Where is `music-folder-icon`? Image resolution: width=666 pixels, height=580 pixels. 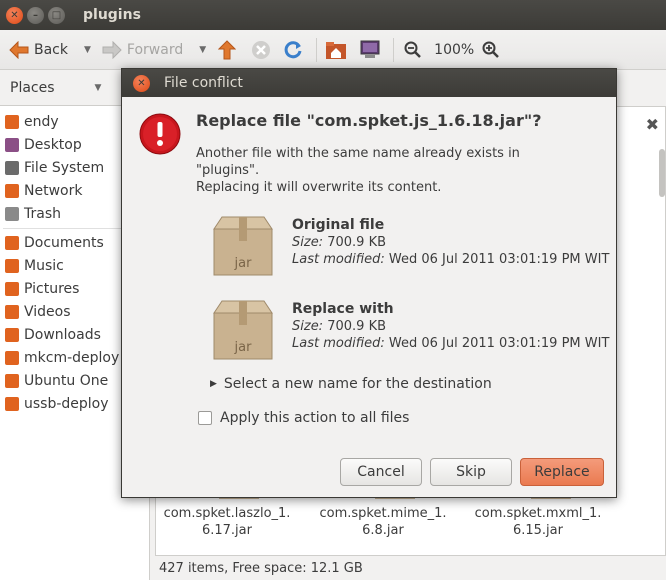
music-folder-icon is located at coordinates (12, 265).